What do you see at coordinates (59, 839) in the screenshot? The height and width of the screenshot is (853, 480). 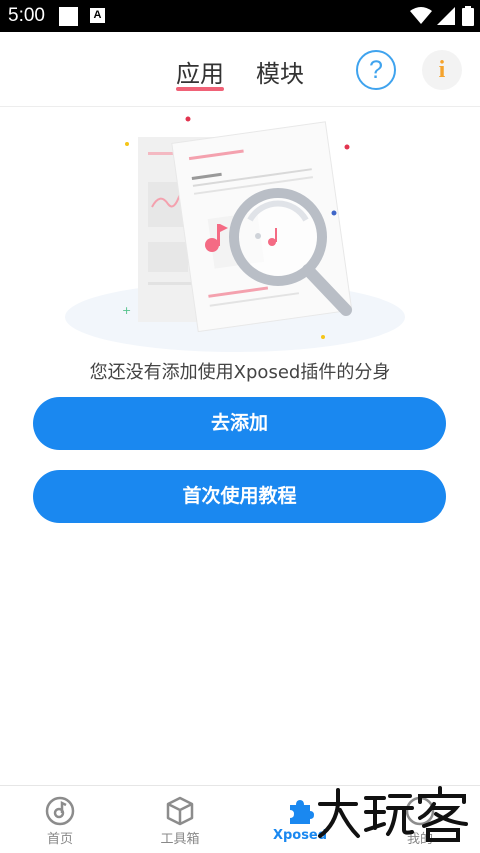 I see `nav-label-home: 首页` at bounding box center [59, 839].